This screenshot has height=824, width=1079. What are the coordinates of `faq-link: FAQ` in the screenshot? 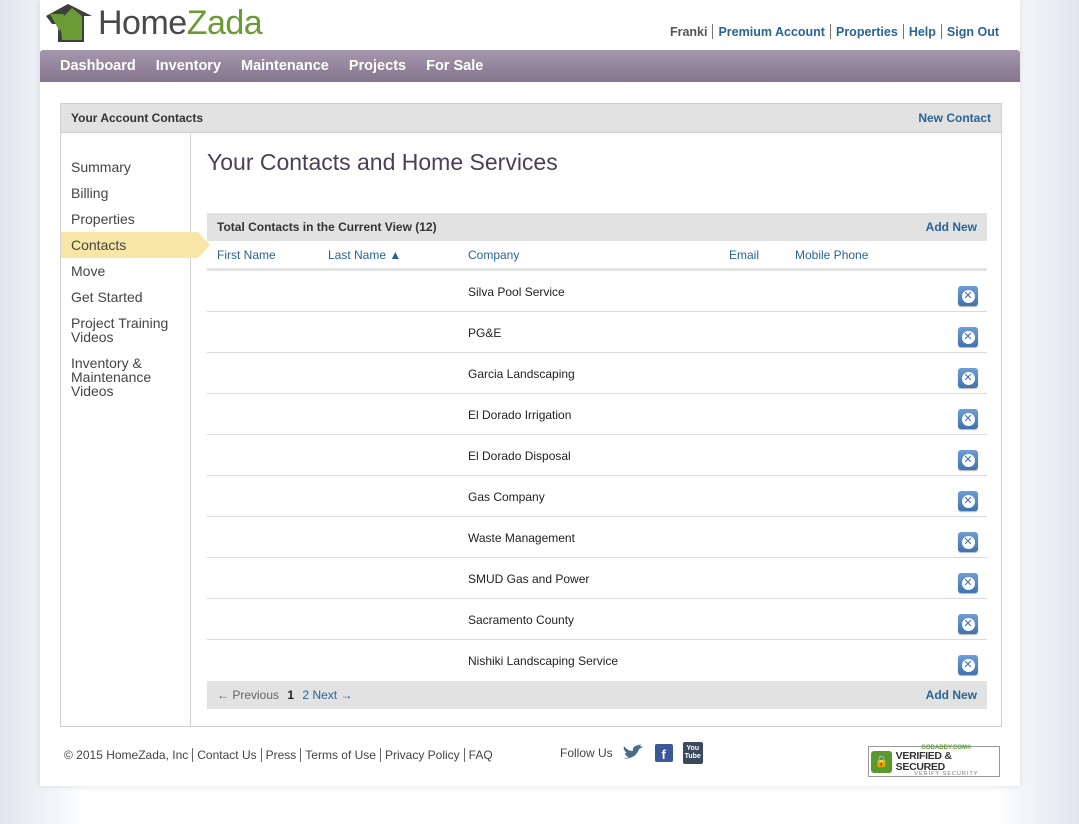 It's located at (481, 755).